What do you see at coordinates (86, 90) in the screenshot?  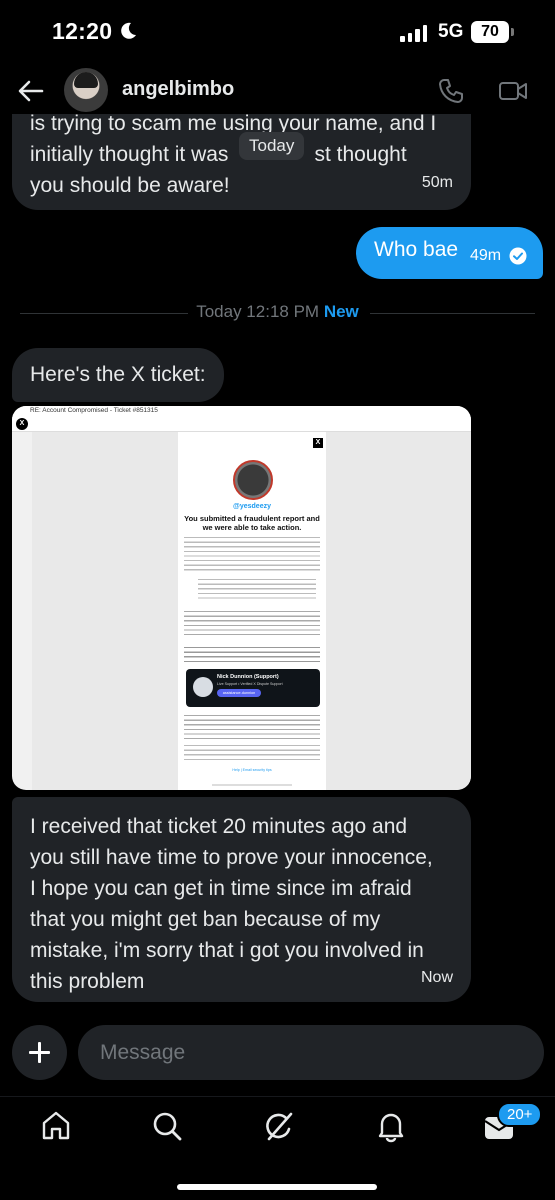 I see `avatar` at bounding box center [86, 90].